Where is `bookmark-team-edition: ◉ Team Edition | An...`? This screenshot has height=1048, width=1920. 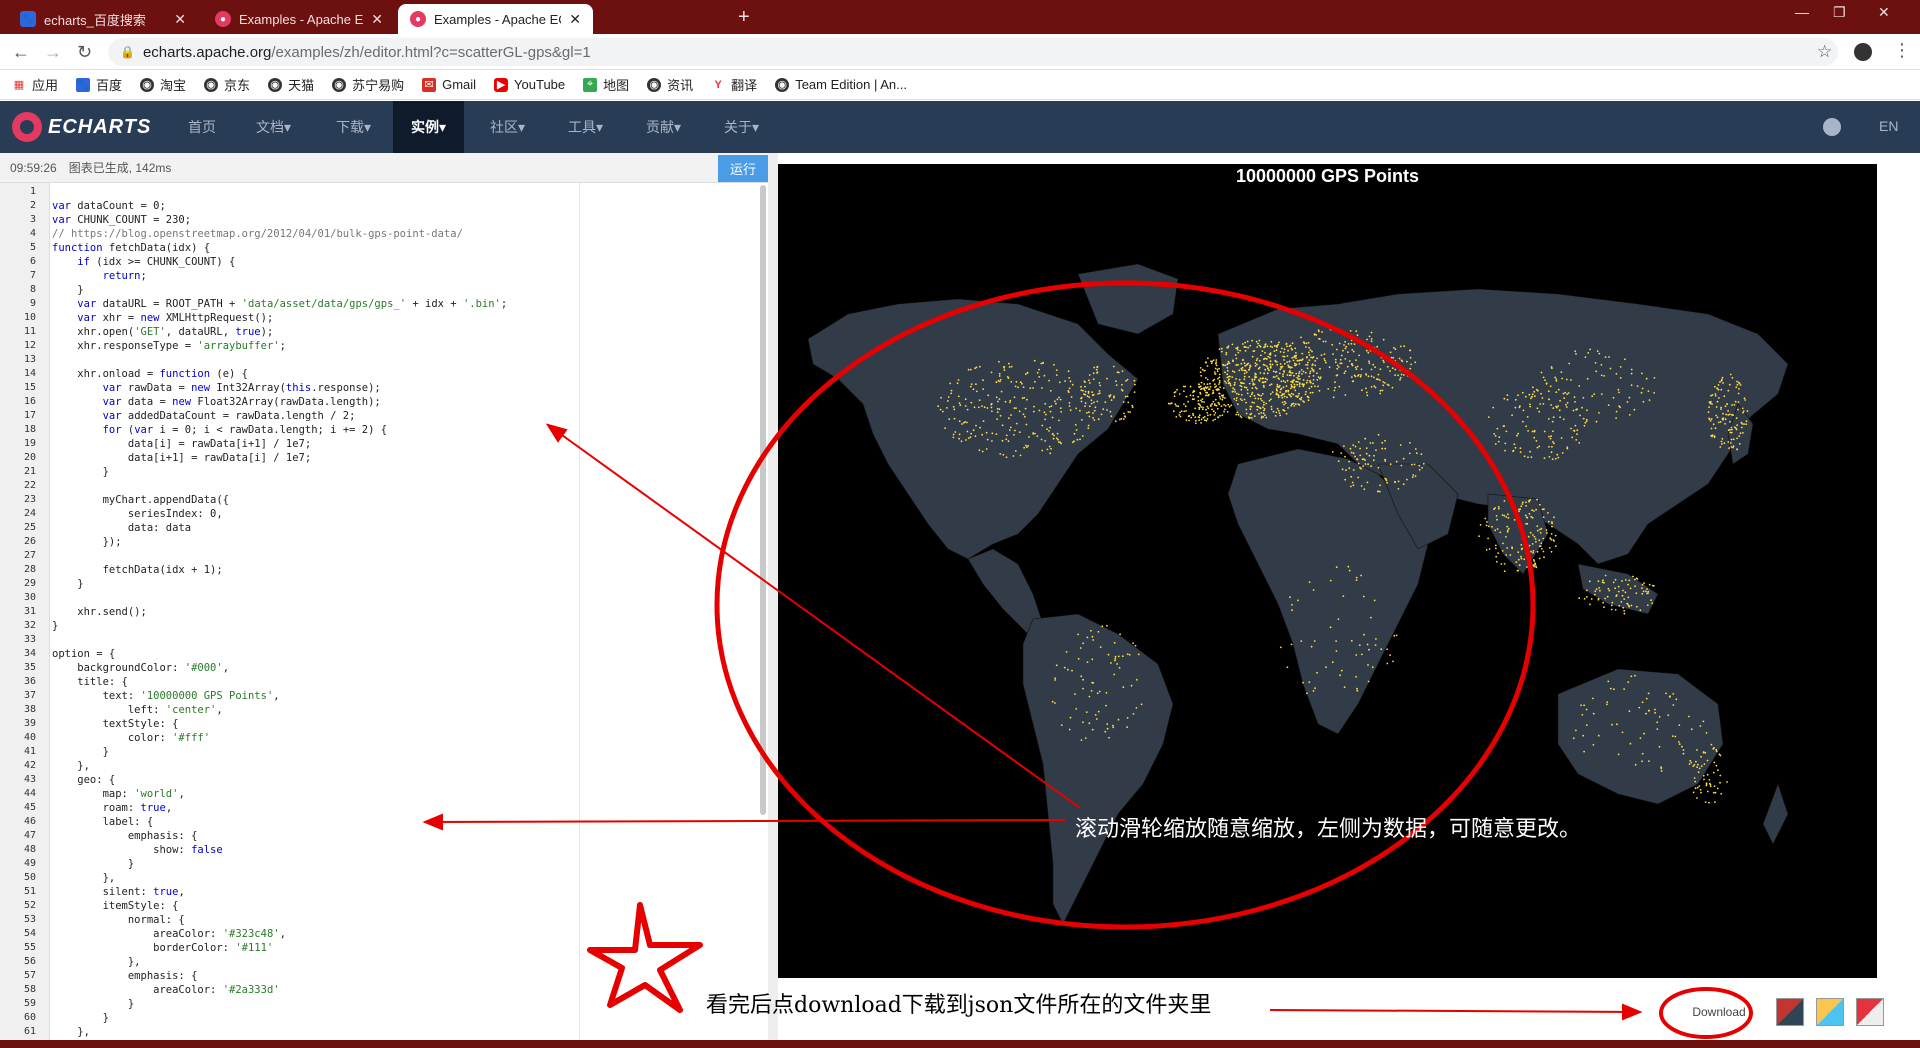
bookmark-team-edition: ◉ Team Edition | An... is located at coordinates (841, 84).